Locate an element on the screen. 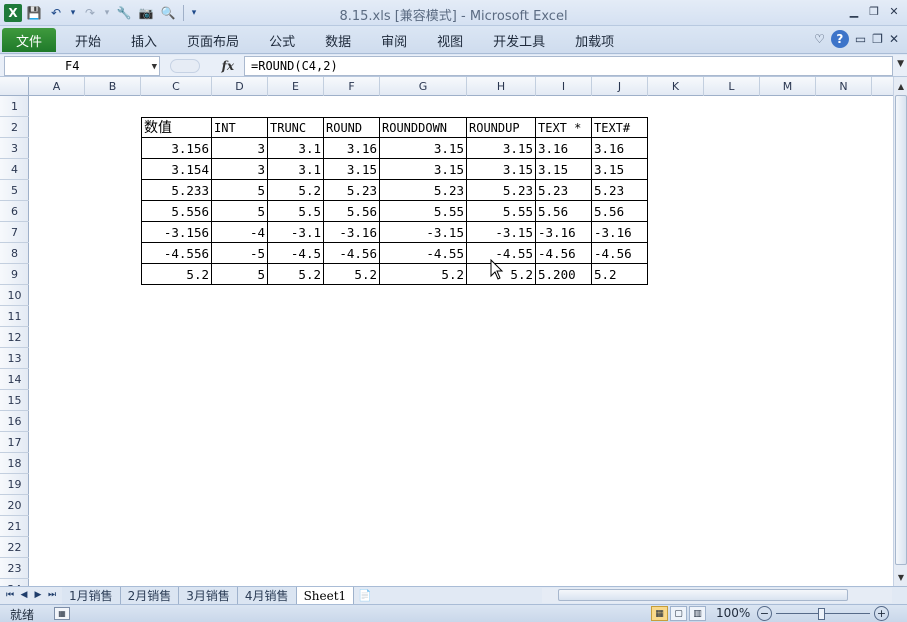 The width and height of the screenshot is (907, 622). column-header-j: J is located at coordinates (620, 86).